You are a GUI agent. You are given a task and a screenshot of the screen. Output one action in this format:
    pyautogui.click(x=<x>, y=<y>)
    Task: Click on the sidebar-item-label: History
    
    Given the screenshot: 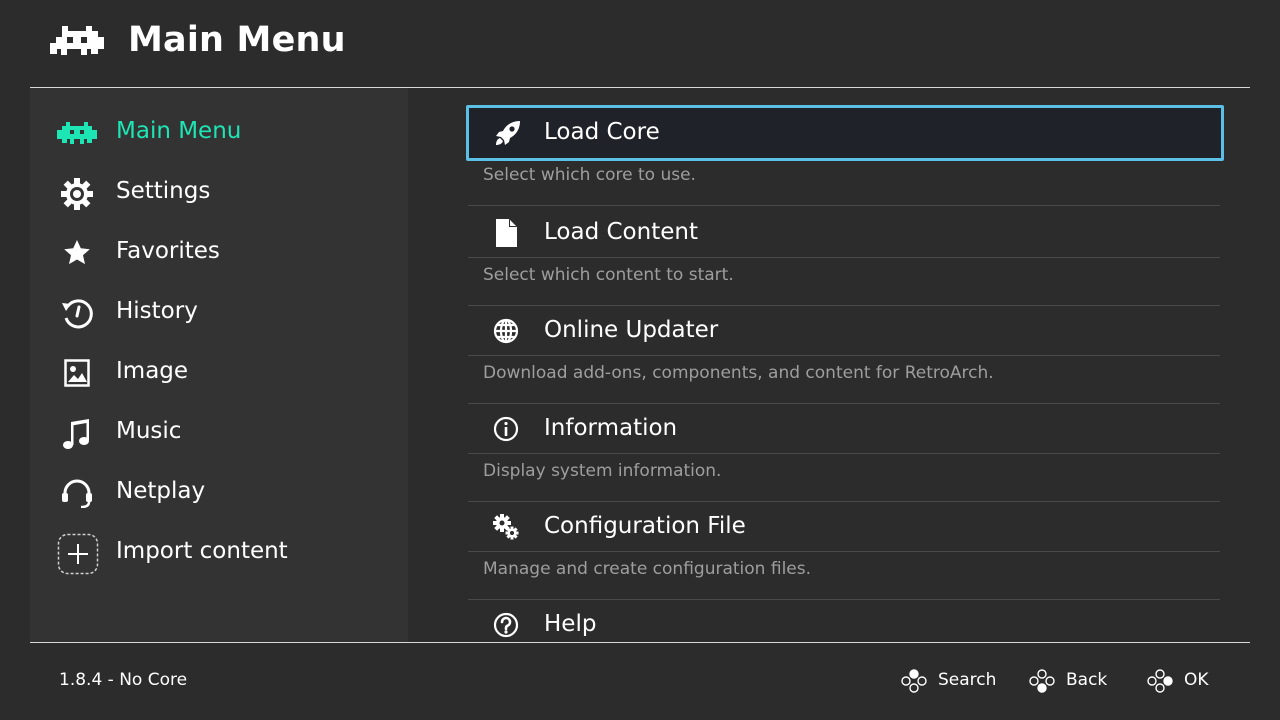 What is the action you would take?
    pyautogui.click(x=157, y=311)
    